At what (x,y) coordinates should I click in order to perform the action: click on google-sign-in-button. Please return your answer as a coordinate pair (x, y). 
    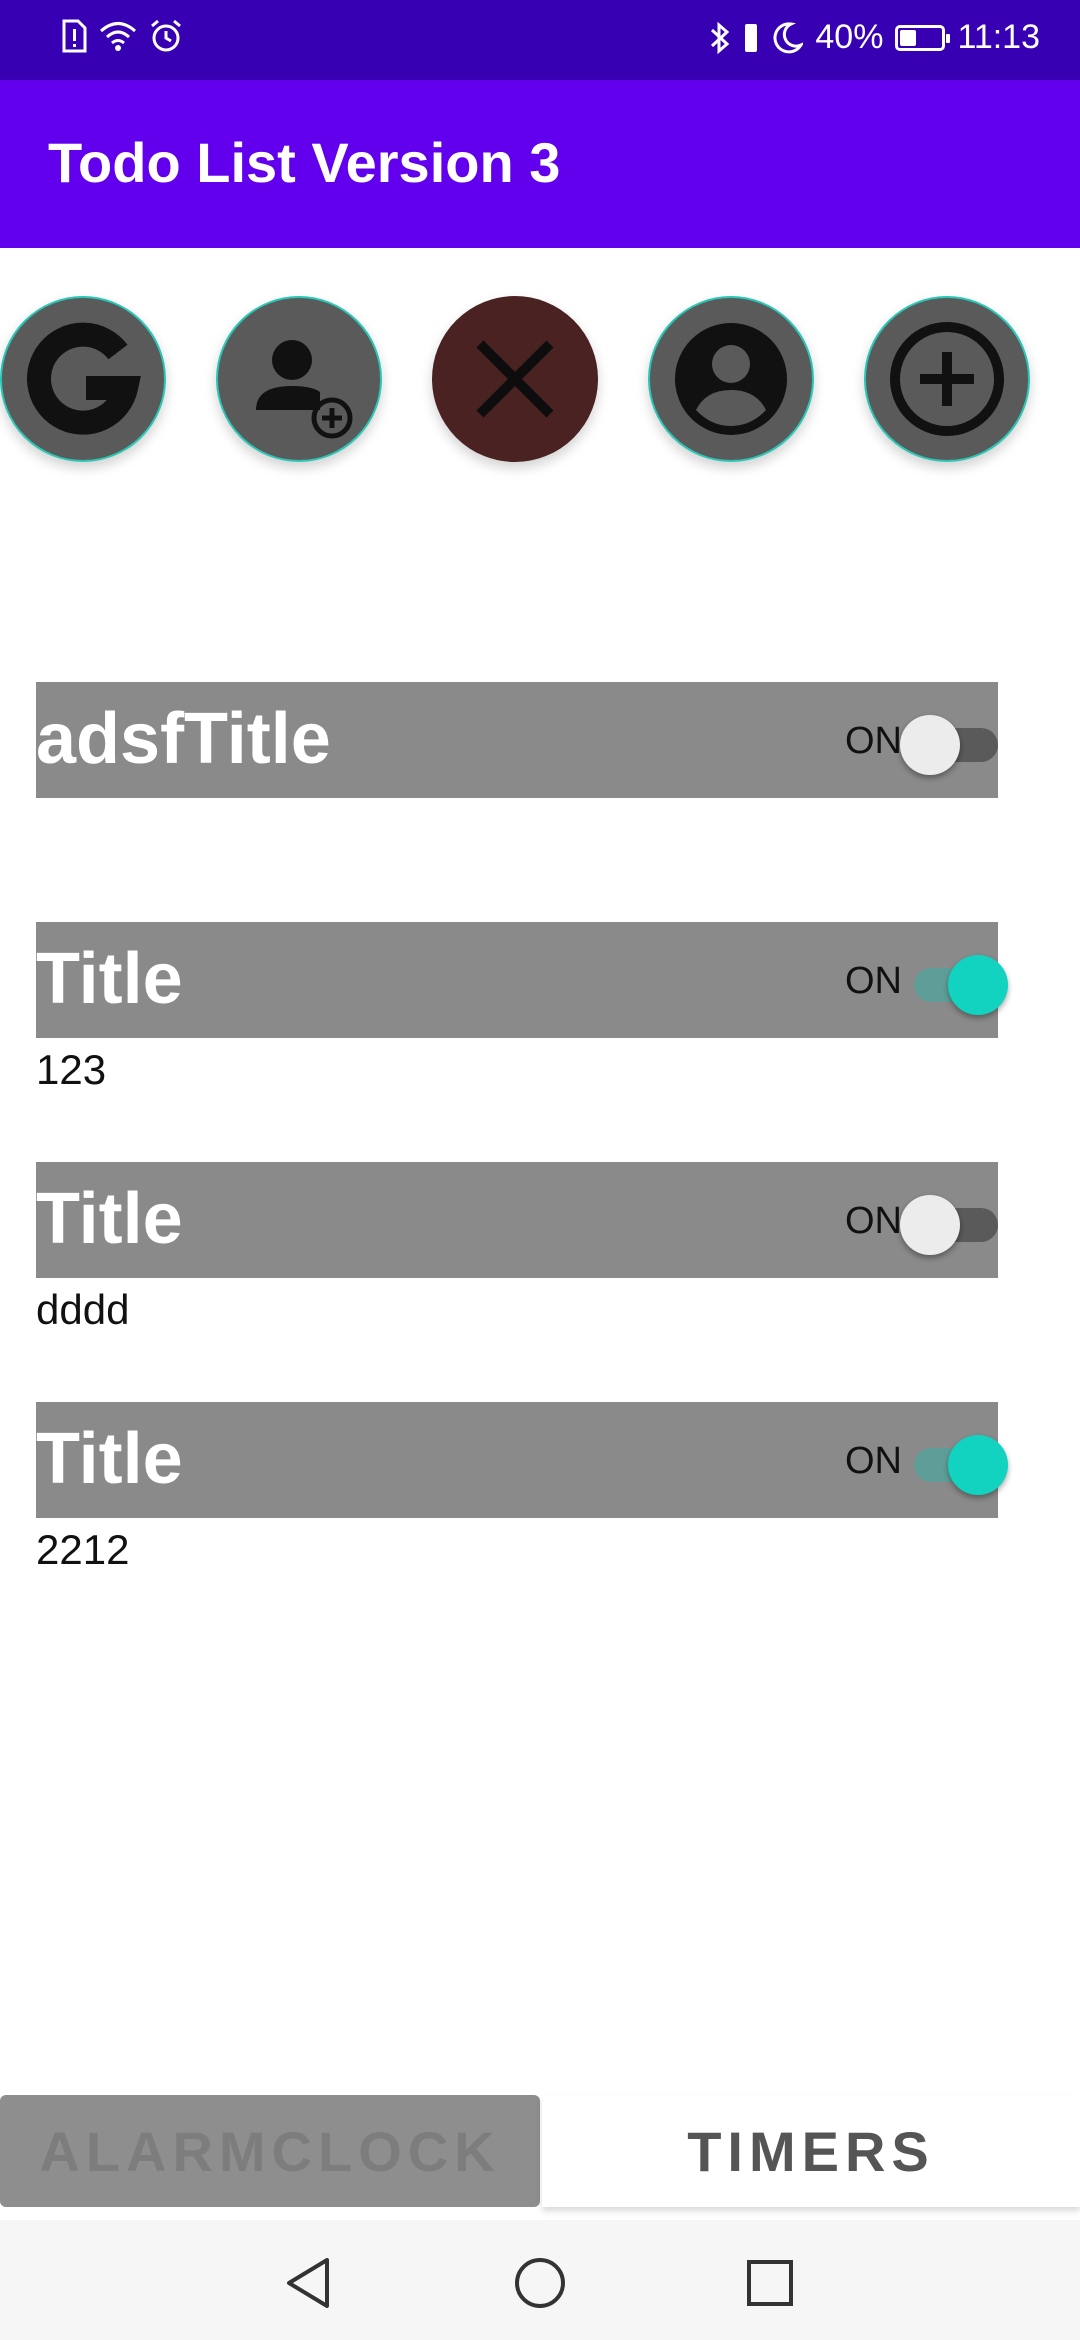
    Looking at the image, I should click on (83, 379).